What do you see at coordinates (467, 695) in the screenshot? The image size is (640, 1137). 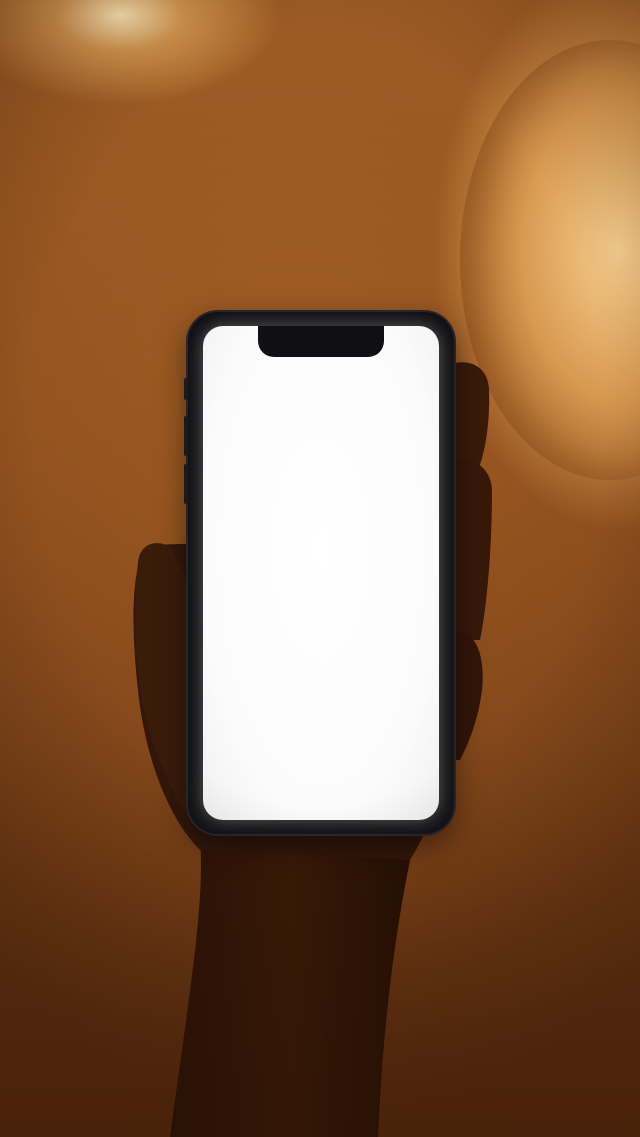 I see `finger-lower` at bounding box center [467, 695].